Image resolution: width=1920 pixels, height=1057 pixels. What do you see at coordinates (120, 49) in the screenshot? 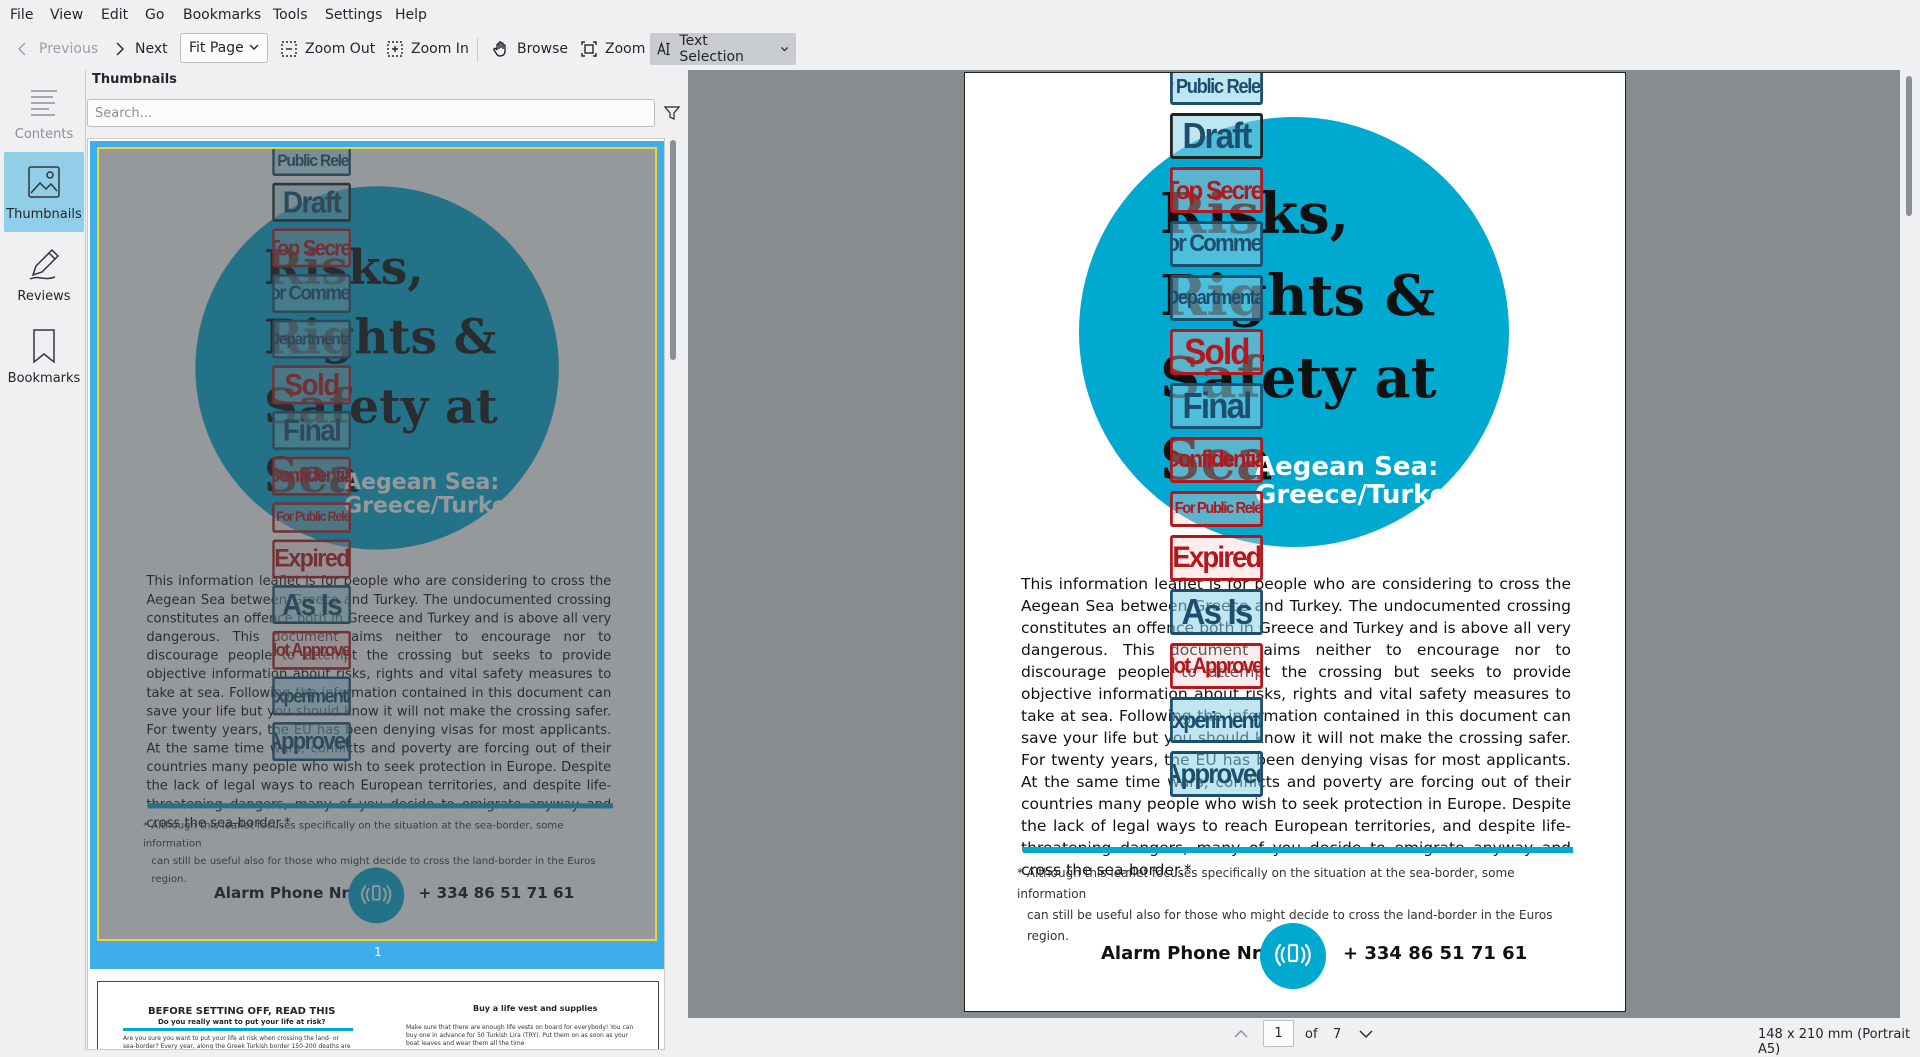
I see `chevron-right-icon` at bounding box center [120, 49].